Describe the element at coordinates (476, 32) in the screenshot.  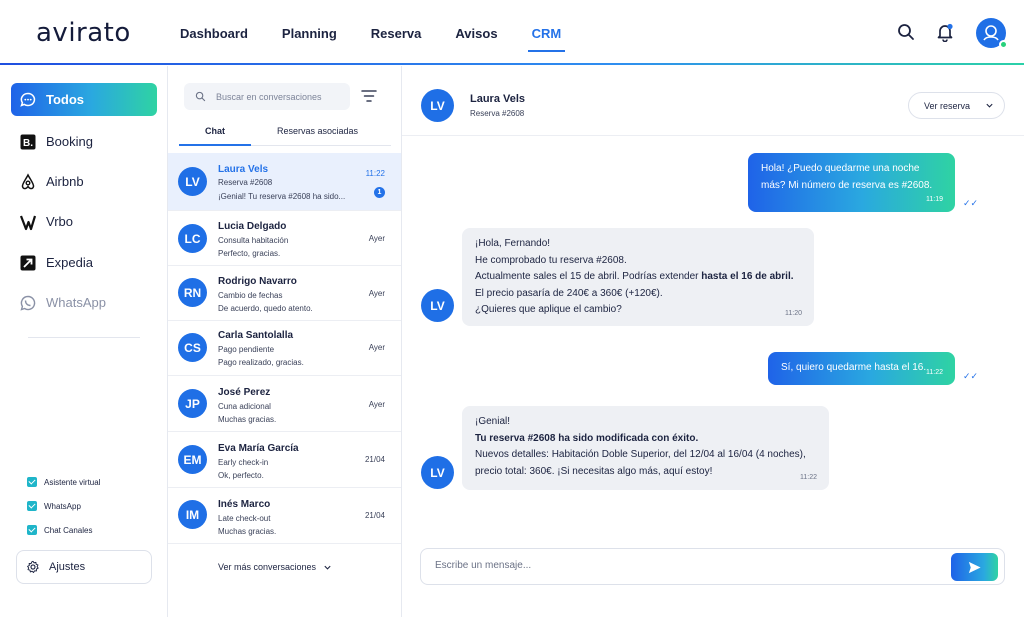
I see `nav-avisos: Avisos` at that location.